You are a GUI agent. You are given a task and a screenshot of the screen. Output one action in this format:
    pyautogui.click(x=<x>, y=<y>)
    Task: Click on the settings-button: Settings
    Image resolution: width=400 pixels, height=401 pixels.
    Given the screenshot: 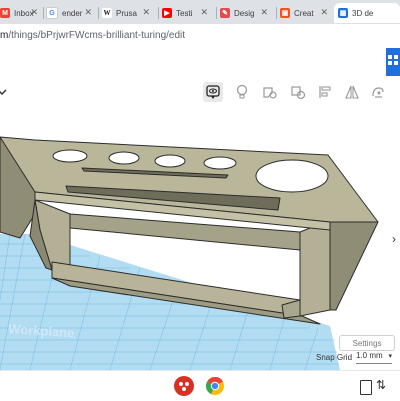 What is the action you would take?
    pyautogui.click(x=367, y=343)
    